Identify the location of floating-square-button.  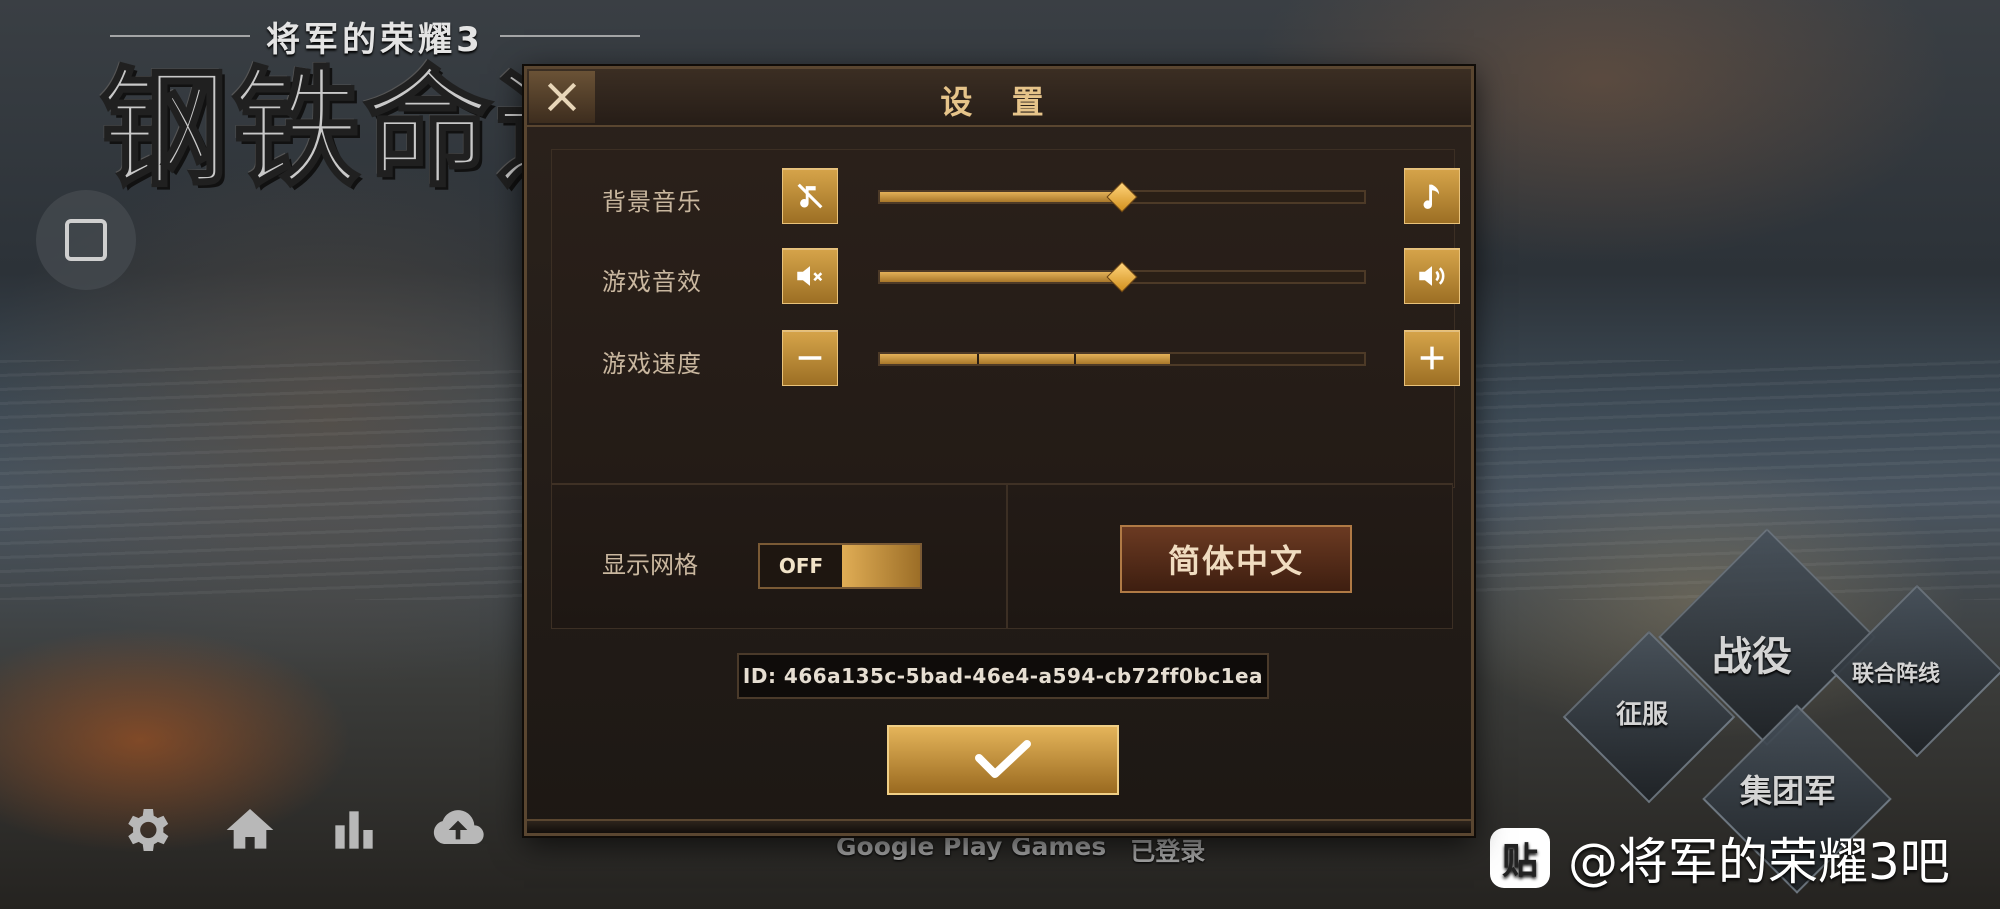
(86, 240).